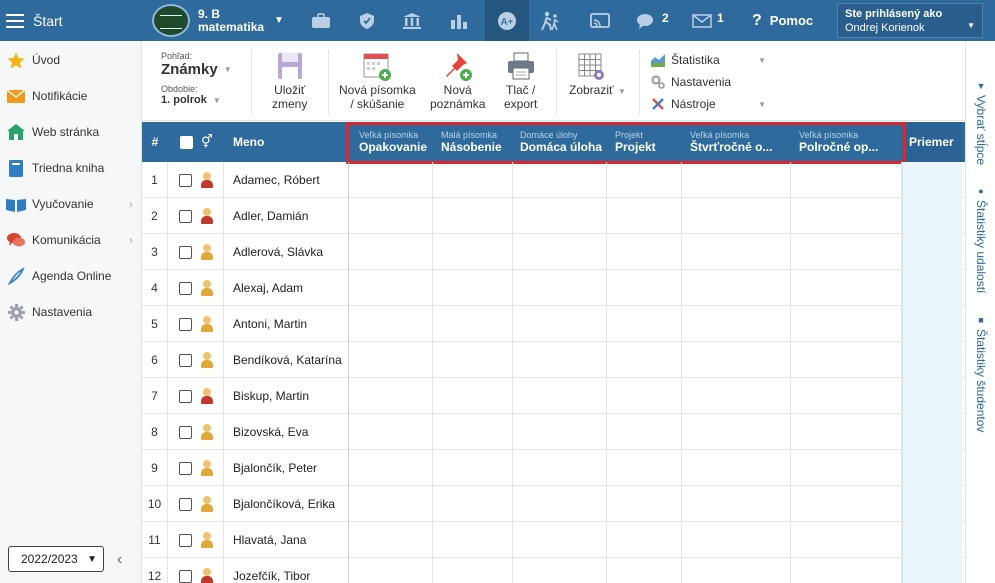  Describe the element at coordinates (708, 60) in the screenshot. I see `statistics-menu: Štatistika ▼` at that location.